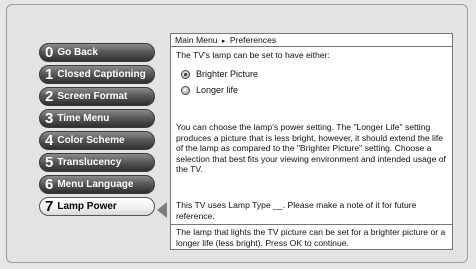  I want to click on menu-item-label: Closed Captioning, so click(101, 74).